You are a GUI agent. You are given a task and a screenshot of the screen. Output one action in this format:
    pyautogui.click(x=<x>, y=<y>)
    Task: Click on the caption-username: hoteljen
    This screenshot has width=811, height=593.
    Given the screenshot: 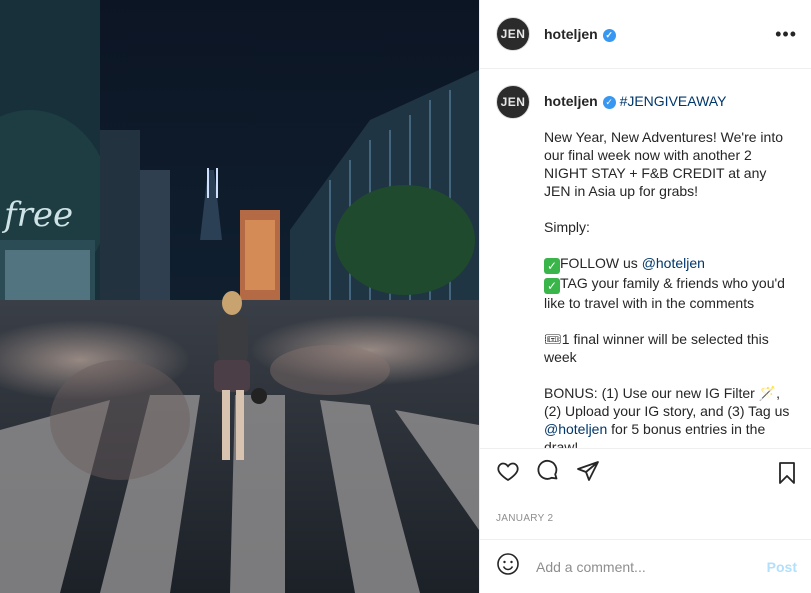 What is the action you would take?
    pyautogui.click(x=571, y=101)
    